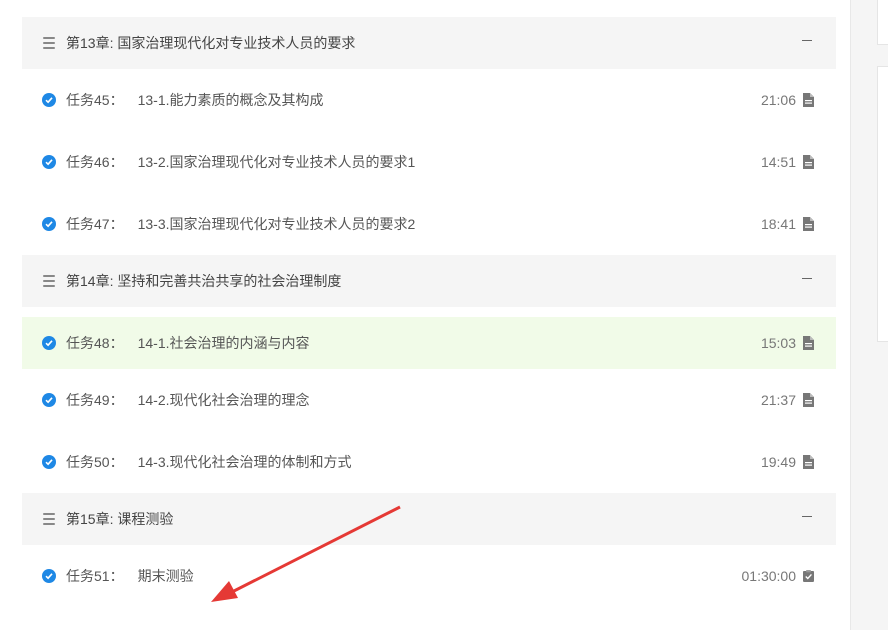  I want to click on task-name: 13-2.国家治理现代化对专业技术人员的要求1, so click(276, 162).